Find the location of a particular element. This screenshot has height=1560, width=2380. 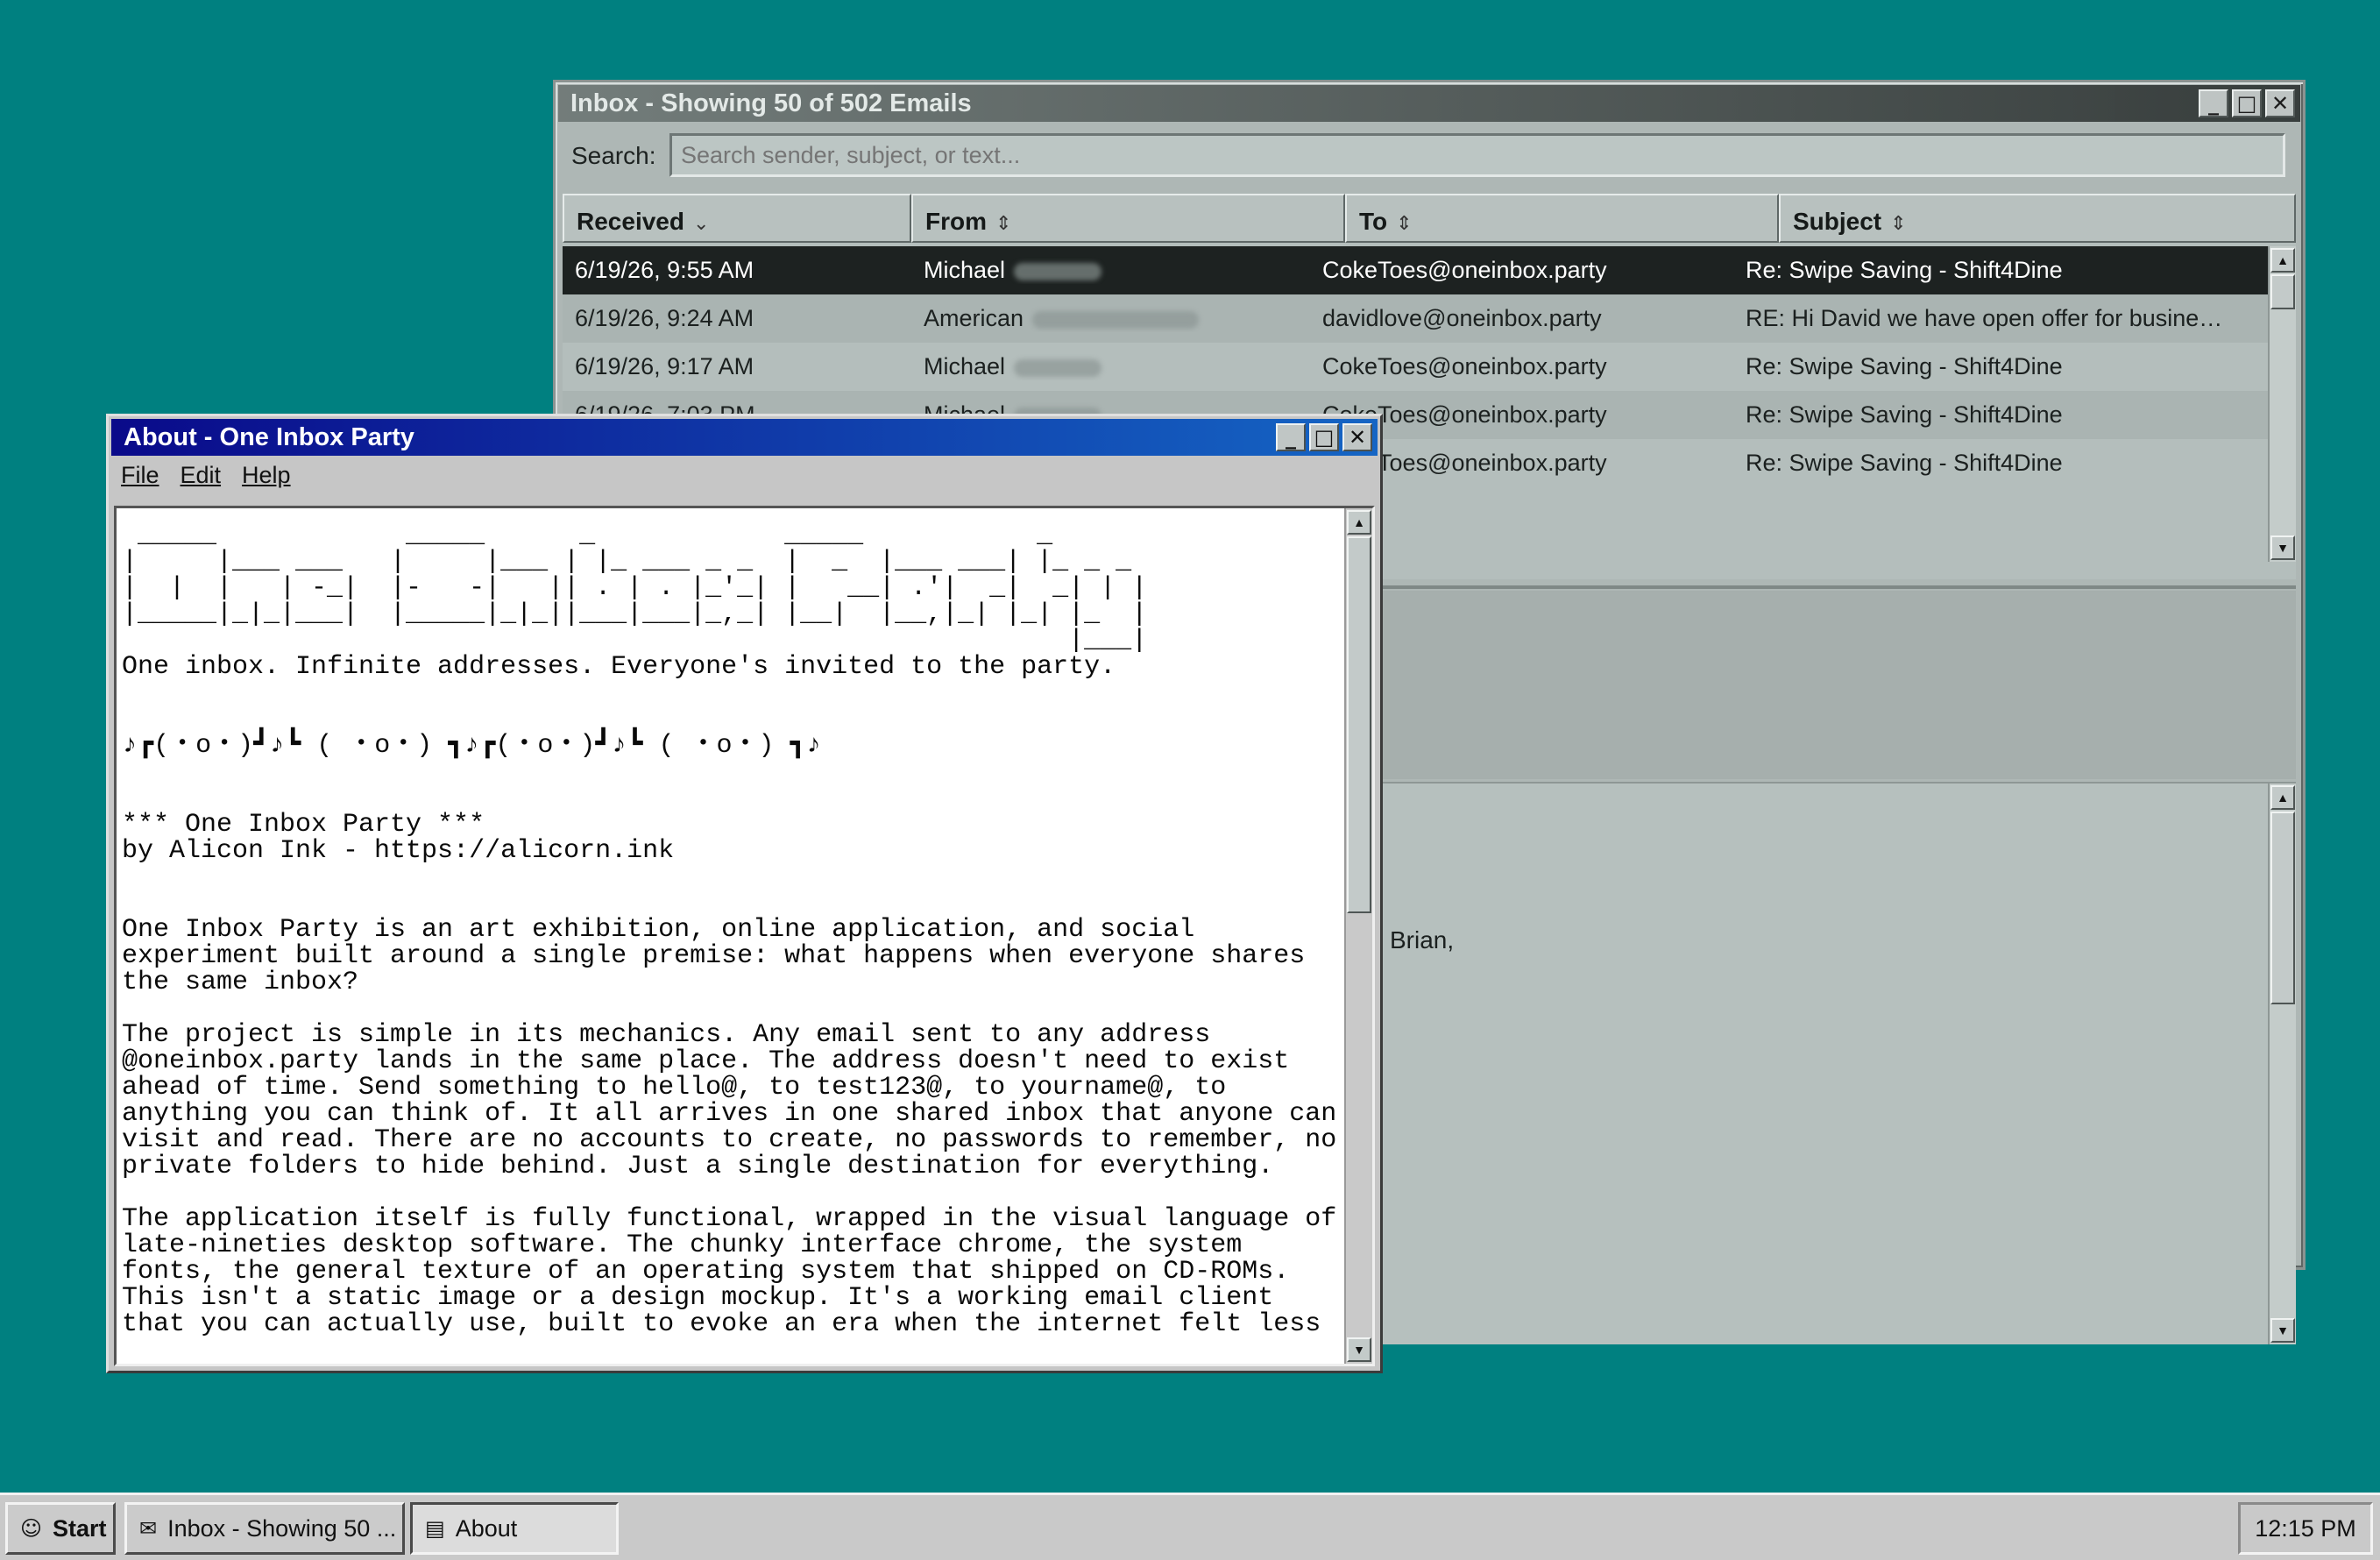

document-icon: ▤ is located at coordinates (435, 1528).